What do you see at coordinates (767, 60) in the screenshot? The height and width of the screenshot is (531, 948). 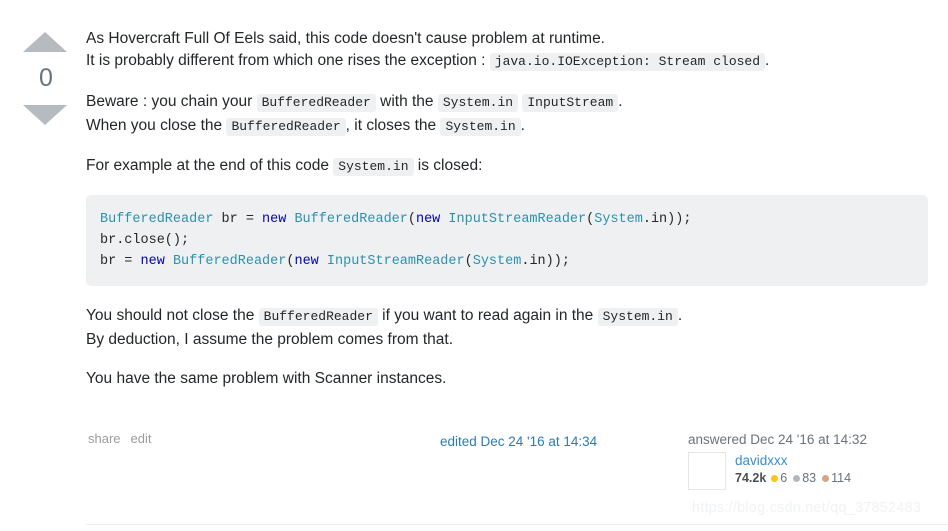 I see `paragraph-intro-period: .` at bounding box center [767, 60].